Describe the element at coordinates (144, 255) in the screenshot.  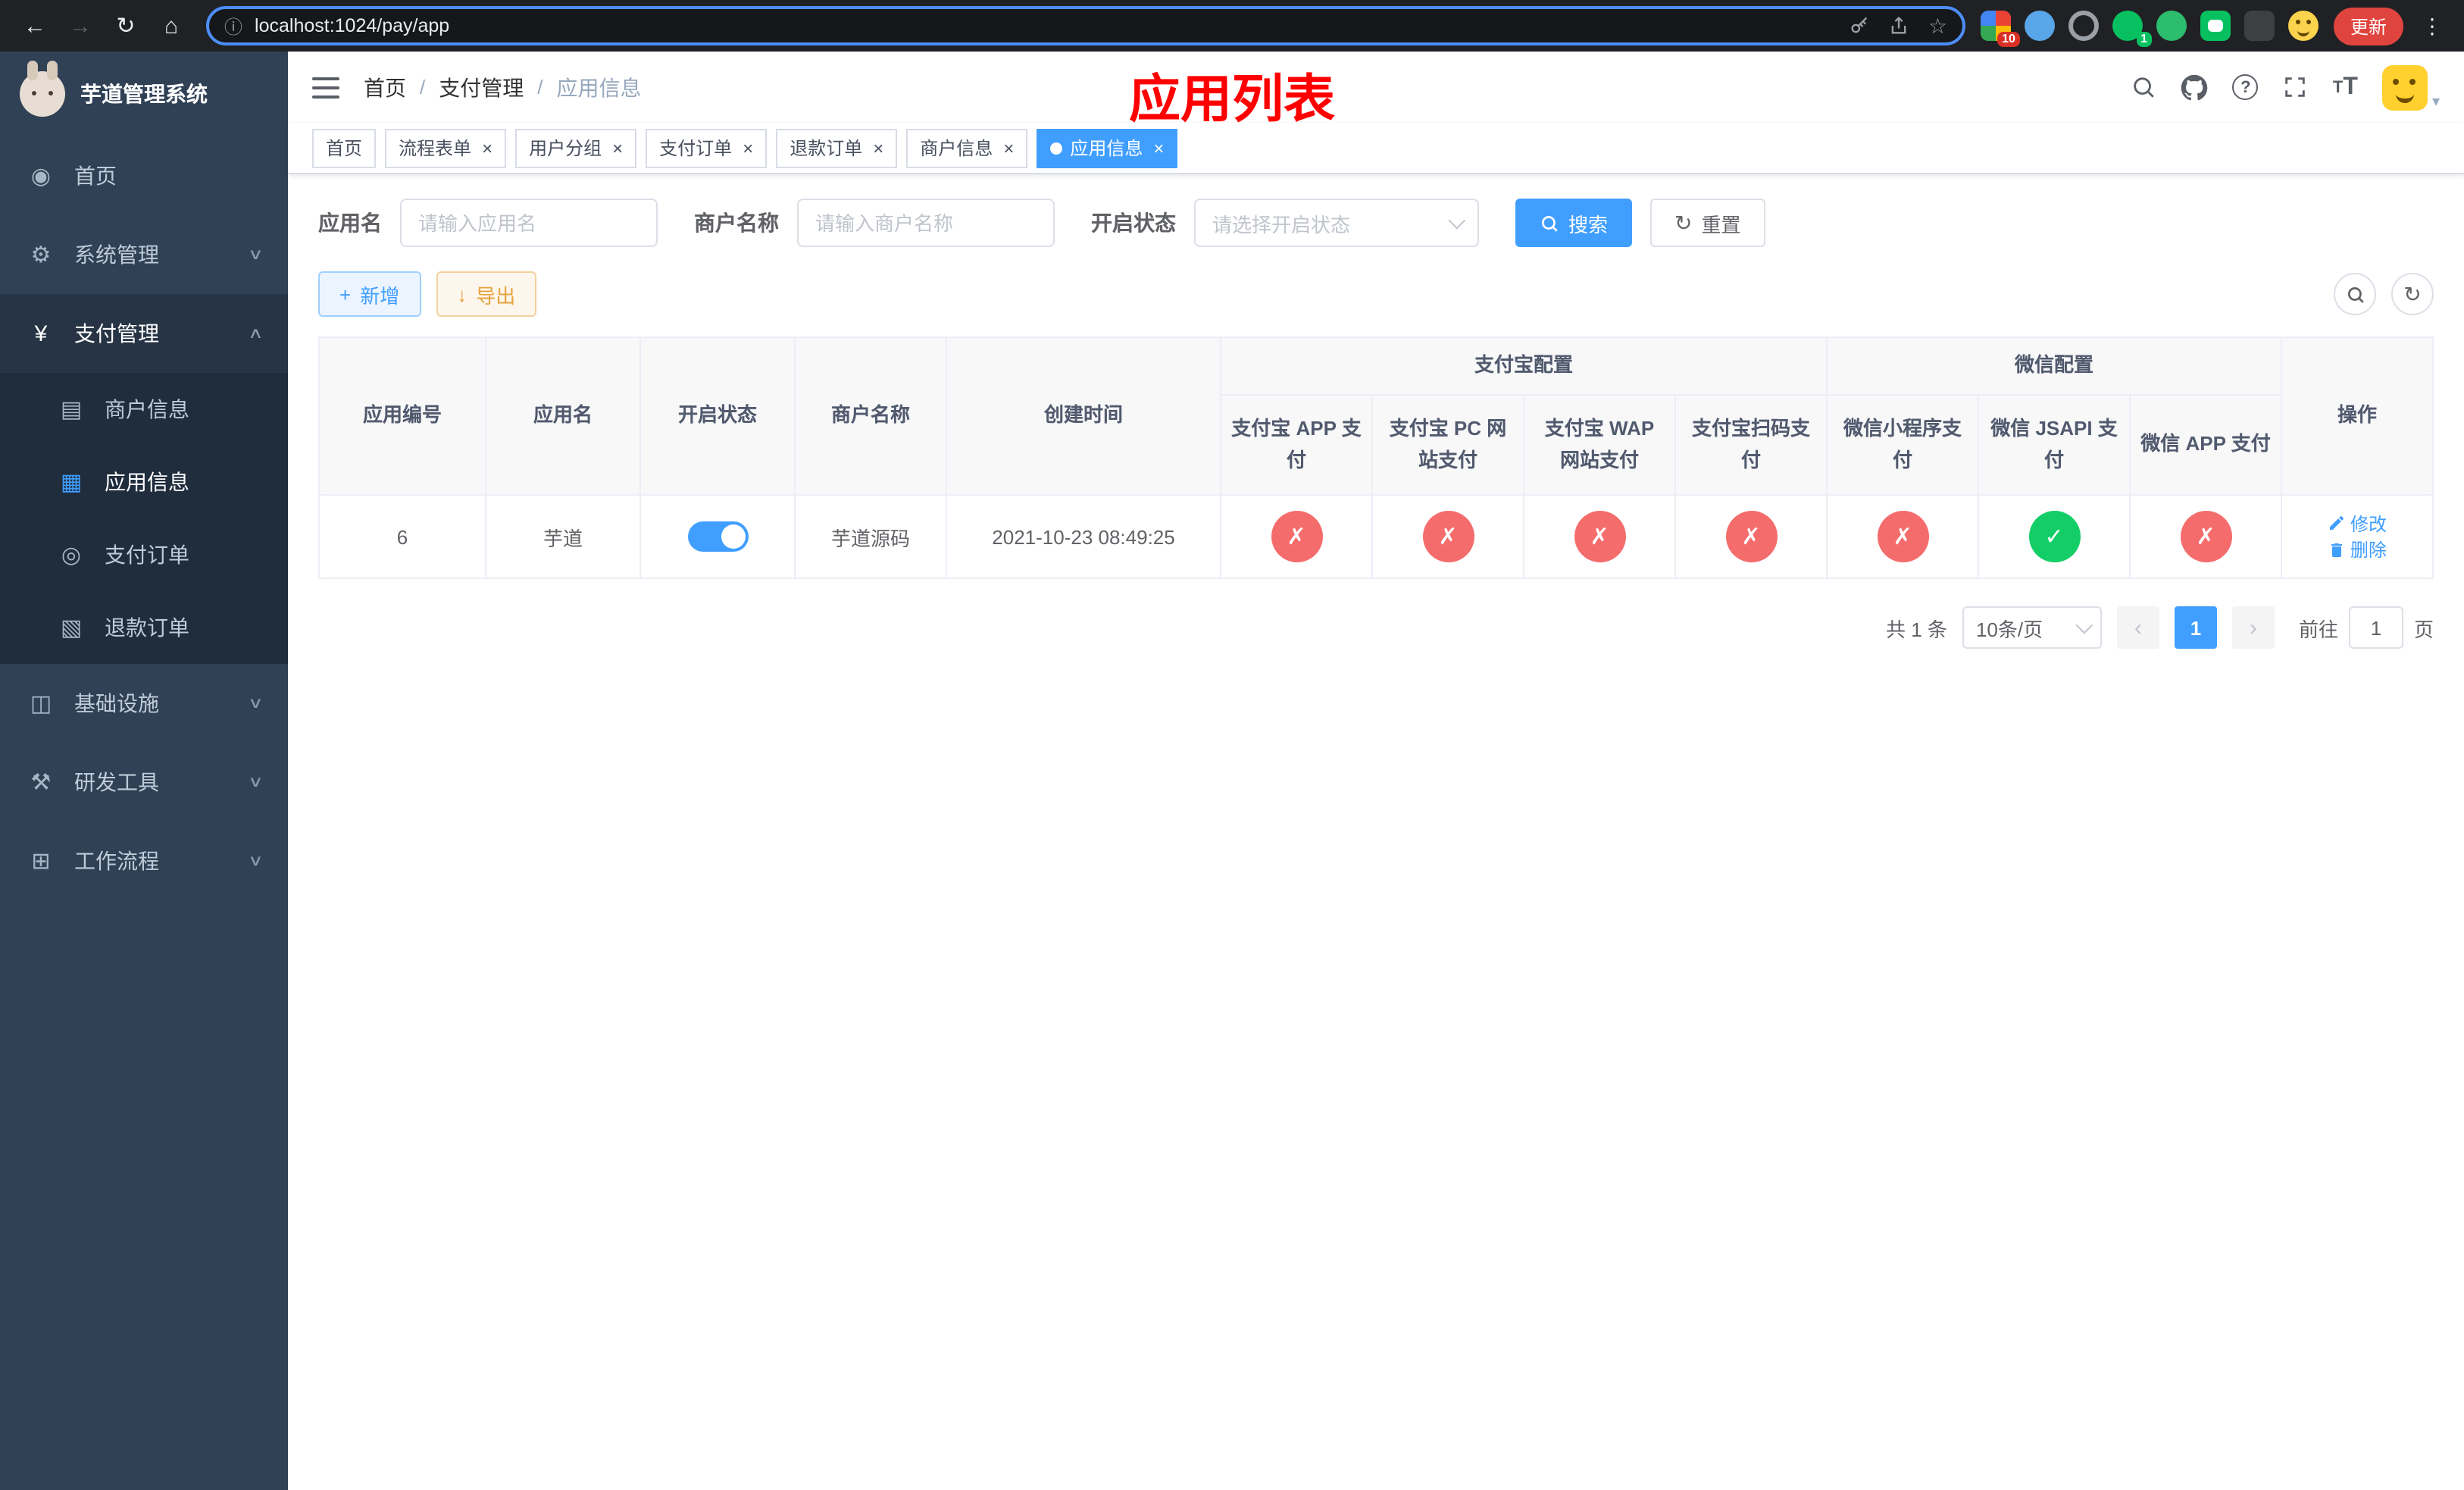
I see `sidebar-item-system: ⚙ 系统管理 ∨` at that location.